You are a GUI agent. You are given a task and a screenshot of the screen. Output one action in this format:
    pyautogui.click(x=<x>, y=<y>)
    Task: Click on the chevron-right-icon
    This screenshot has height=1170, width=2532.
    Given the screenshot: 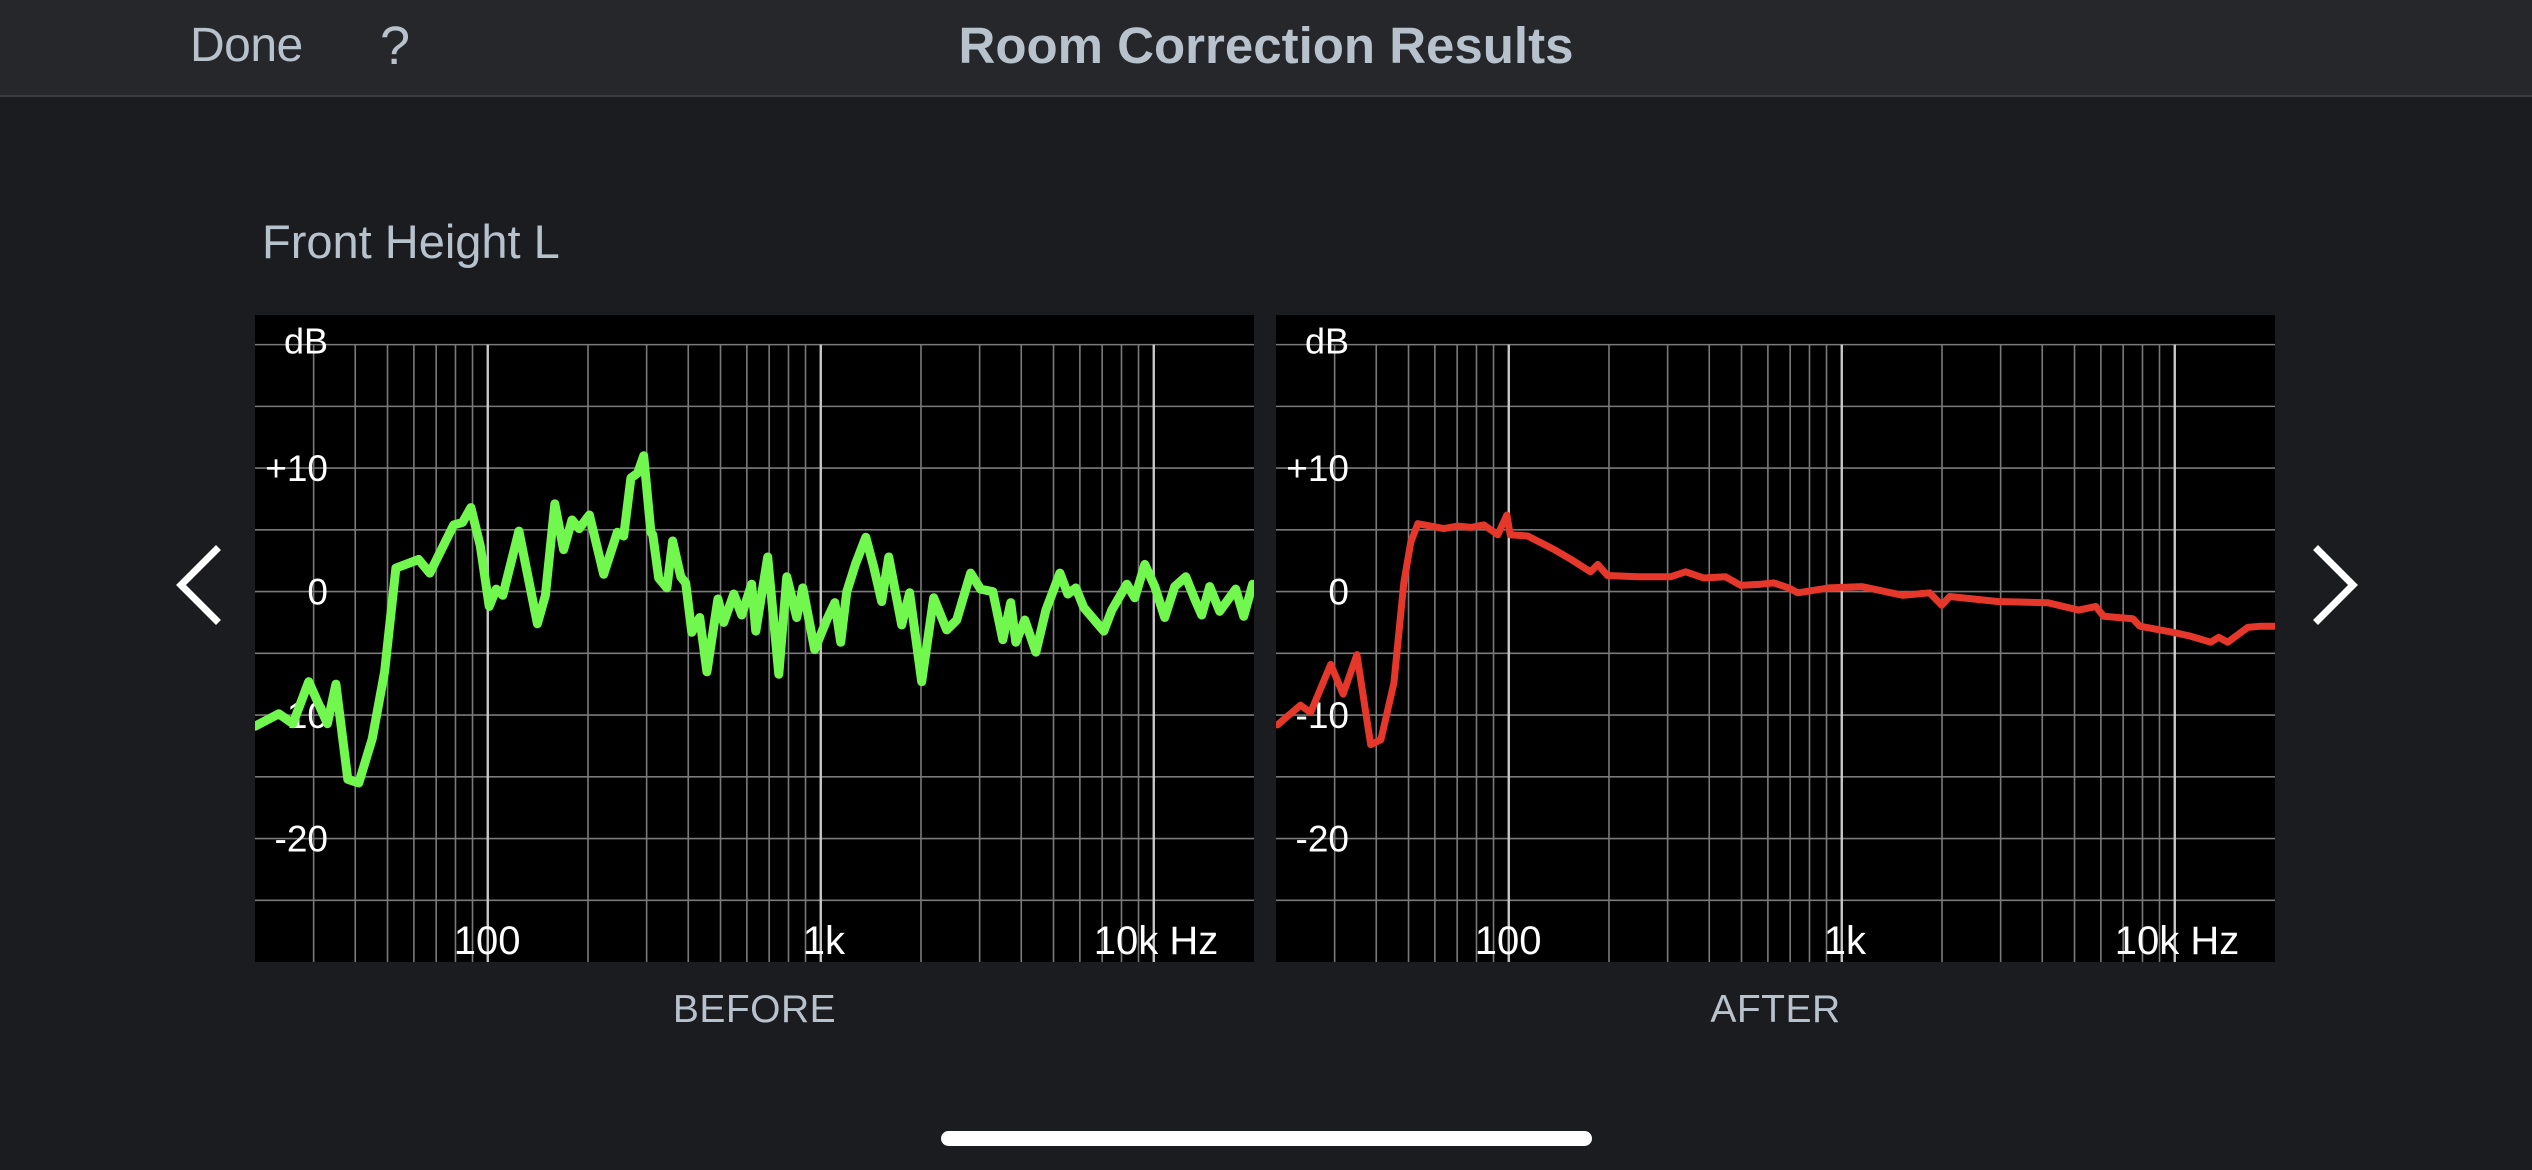 What is the action you would take?
    pyautogui.click(x=2335, y=585)
    